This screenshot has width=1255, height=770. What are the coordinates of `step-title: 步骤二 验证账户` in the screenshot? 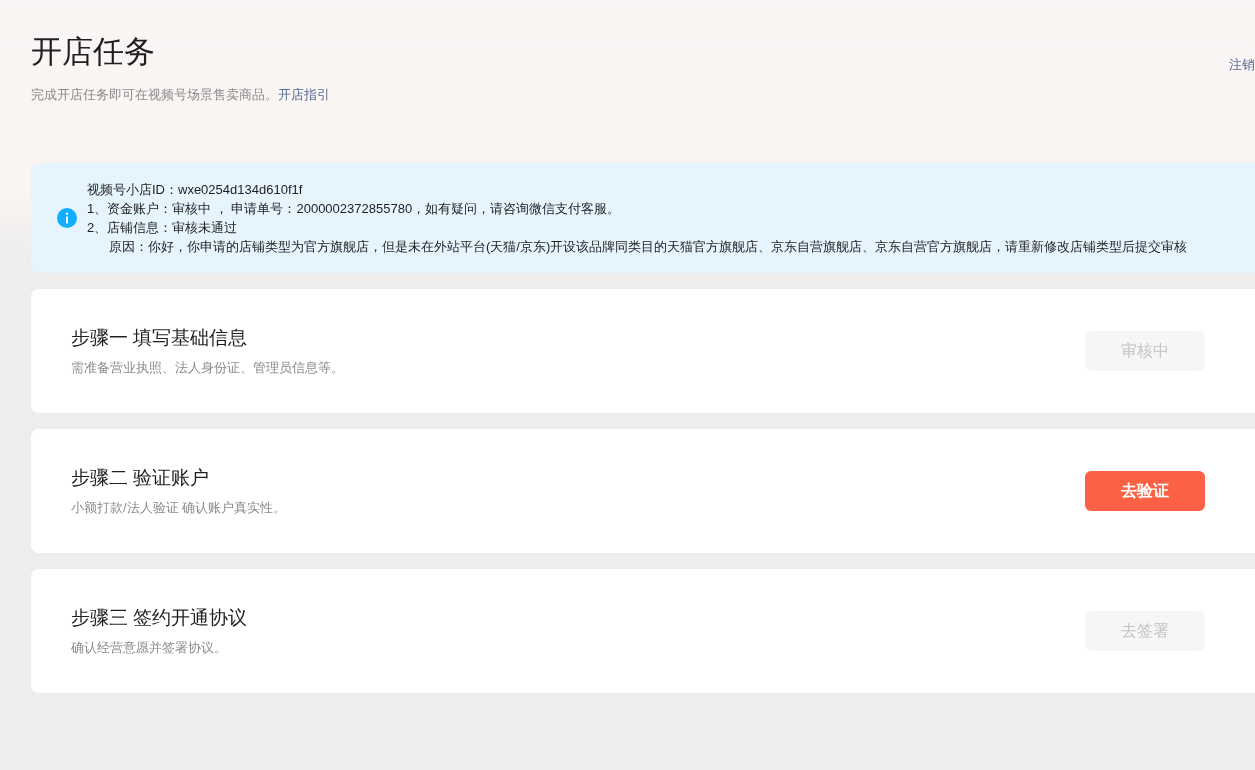 It's located at (141, 478).